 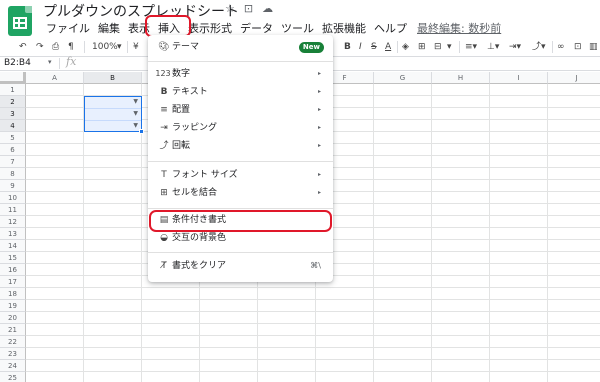 I want to click on dropdown-cell-b4: ▼, so click(x=113, y=127).